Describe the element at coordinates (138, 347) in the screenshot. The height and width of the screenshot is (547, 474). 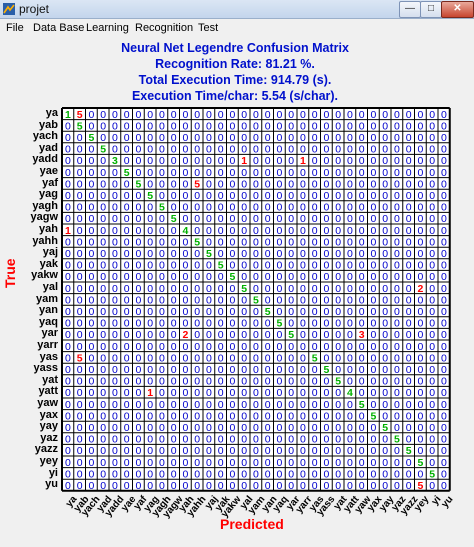
I see `cell-yarr-yaf: 0` at that location.